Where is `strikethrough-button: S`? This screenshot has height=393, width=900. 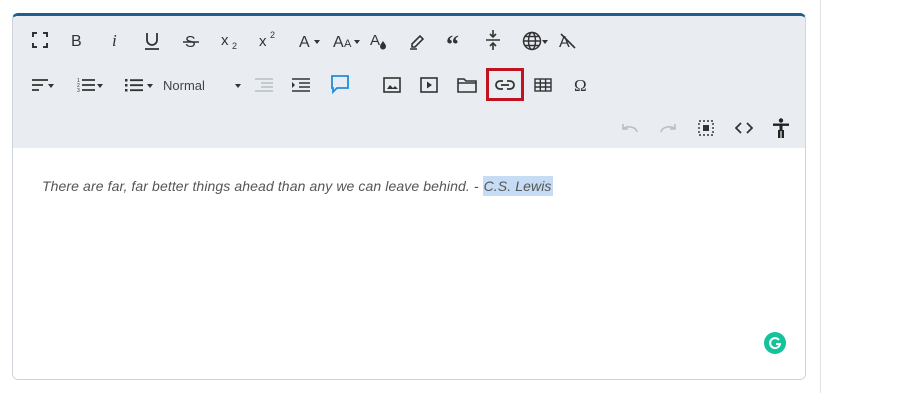
strikethrough-button: S is located at coordinates (191, 41).